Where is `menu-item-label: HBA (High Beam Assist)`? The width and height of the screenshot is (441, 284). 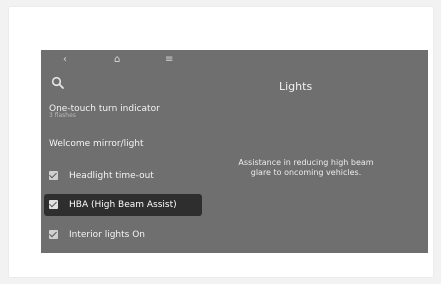 menu-item-label: HBA (High Beam Assist) is located at coordinates (123, 205).